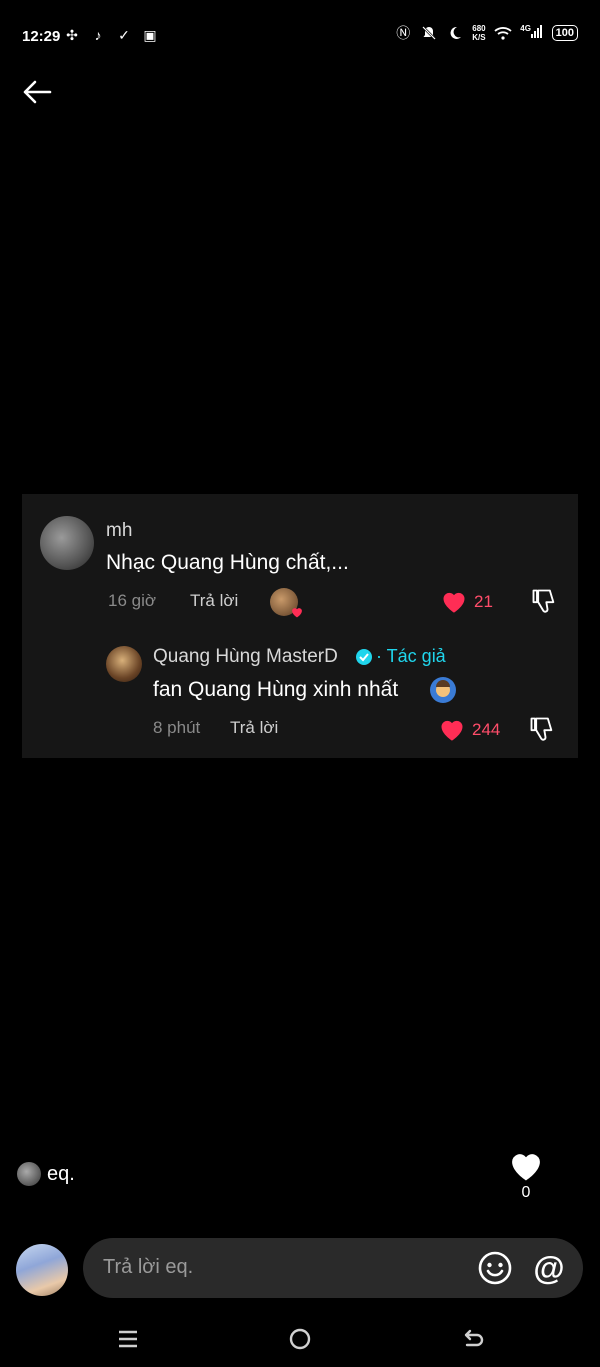  Describe the element at coordinates (98, 35) in the screenshot. I see `tiktok-icon: ♪` at that location.